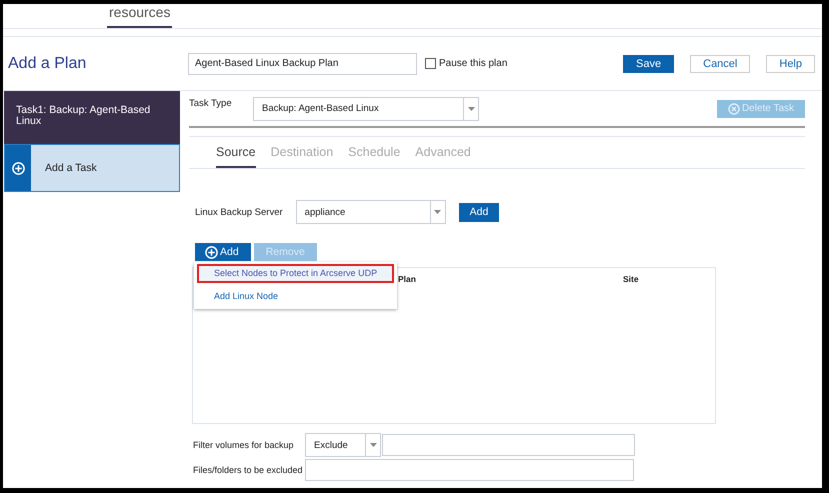  Describe the element at coordinates (139, 16) in the screenshot. I see `page-tab: resources` at that location.